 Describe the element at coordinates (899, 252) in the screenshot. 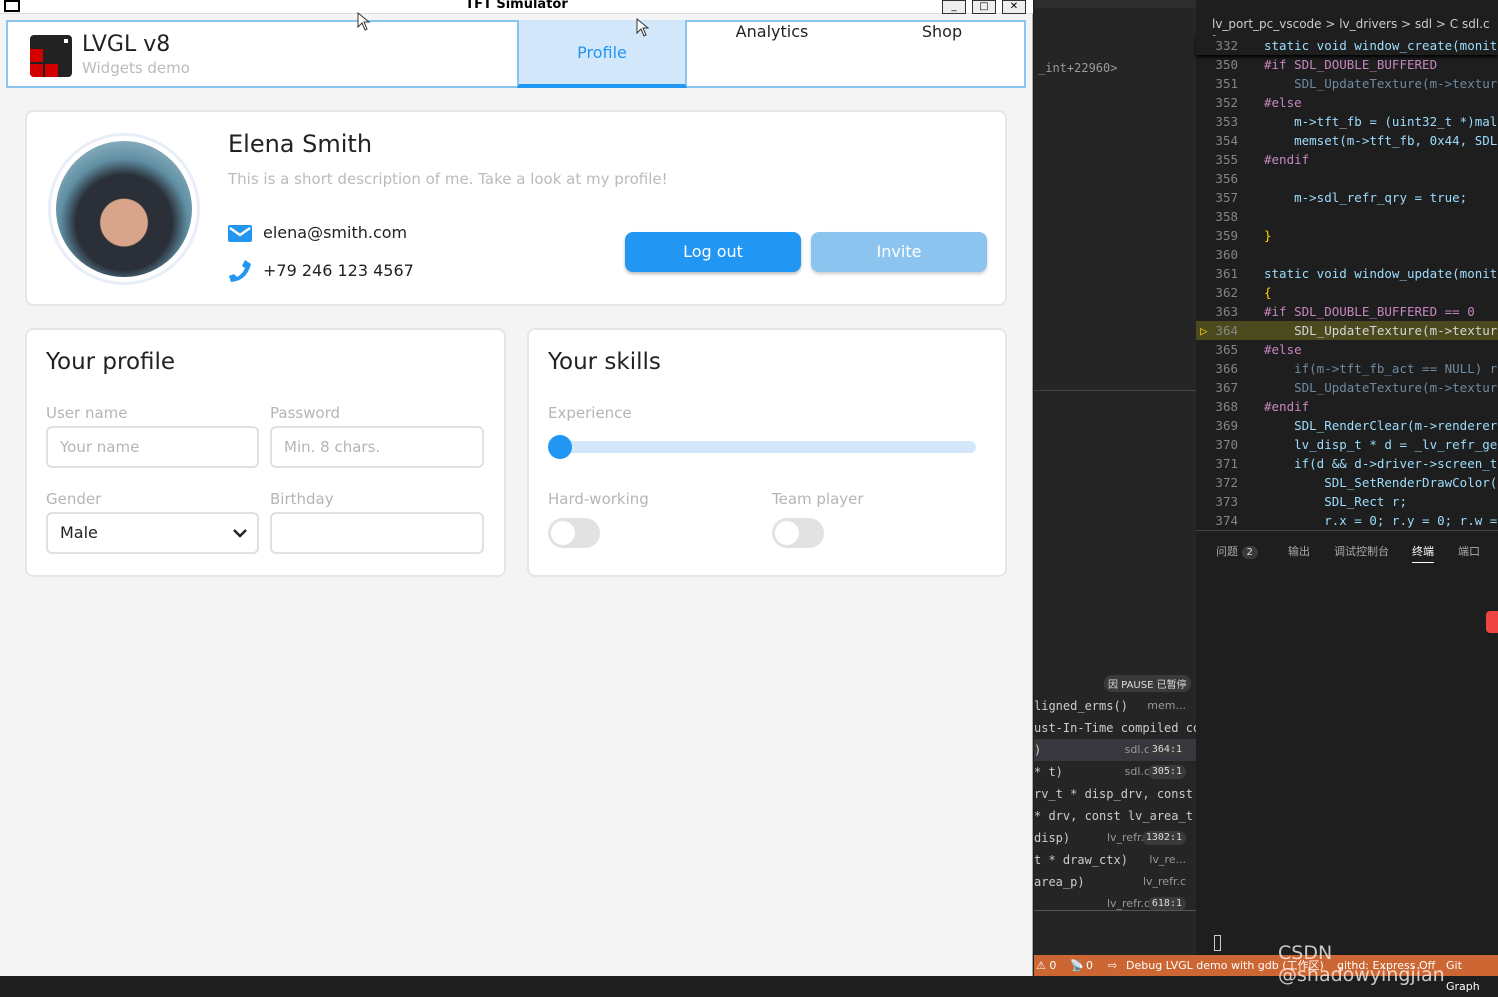

I see `invite-button: Invite` at that location.